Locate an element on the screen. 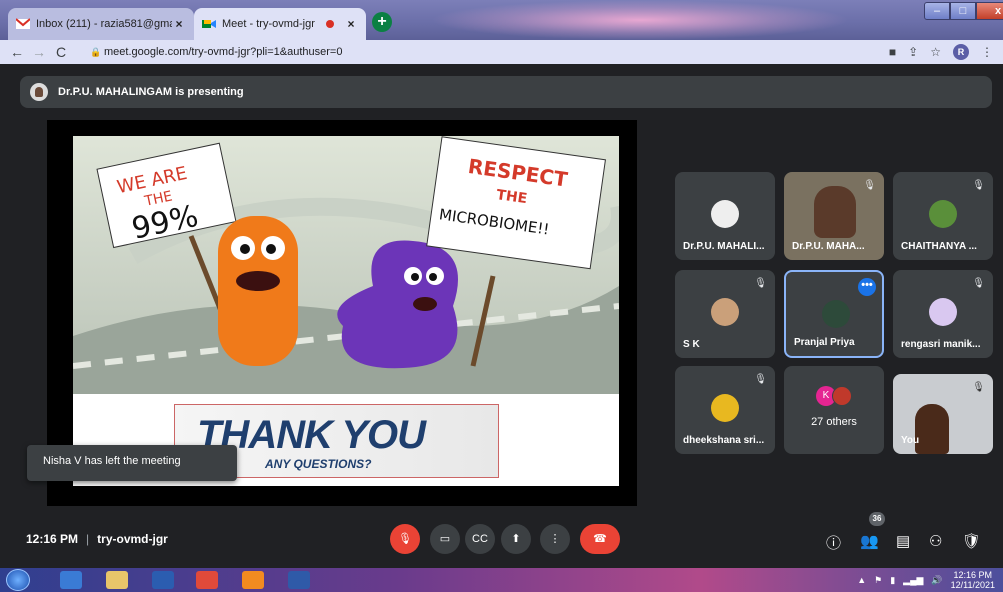 The width and height of the screenshot is (1003, 592). participant-name: Pranjal Priya is located at coordinates (824, 342).